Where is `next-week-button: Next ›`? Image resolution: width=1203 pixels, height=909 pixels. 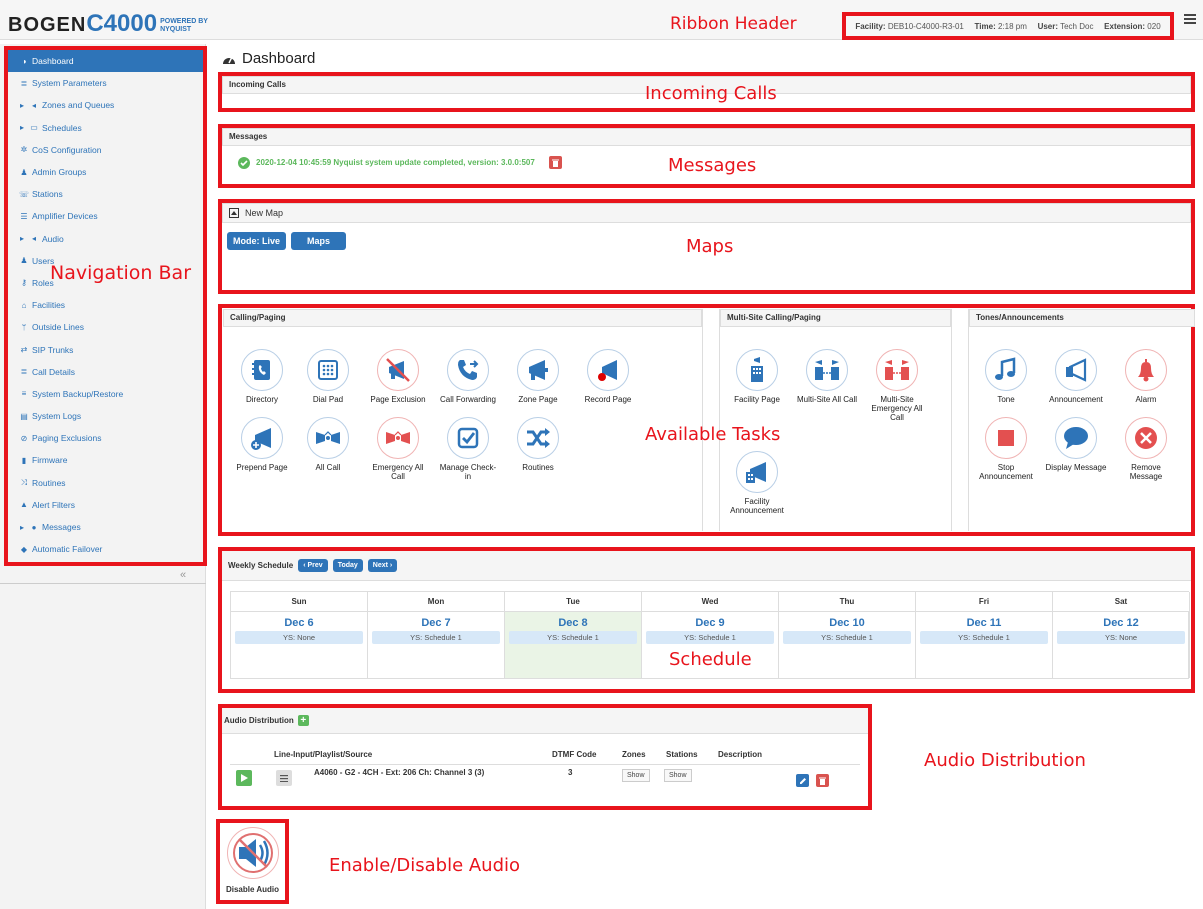 next-week-button: Next › is located at coordinates (382, 565).